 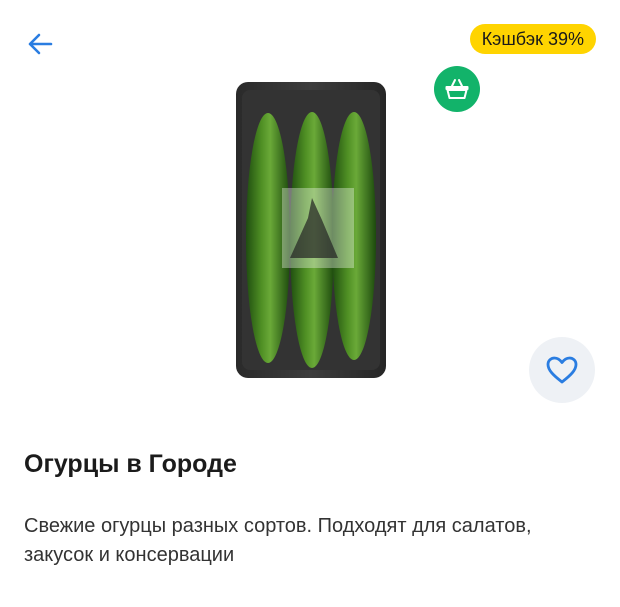 I want to click on product-image, so click(x=310, y=231).